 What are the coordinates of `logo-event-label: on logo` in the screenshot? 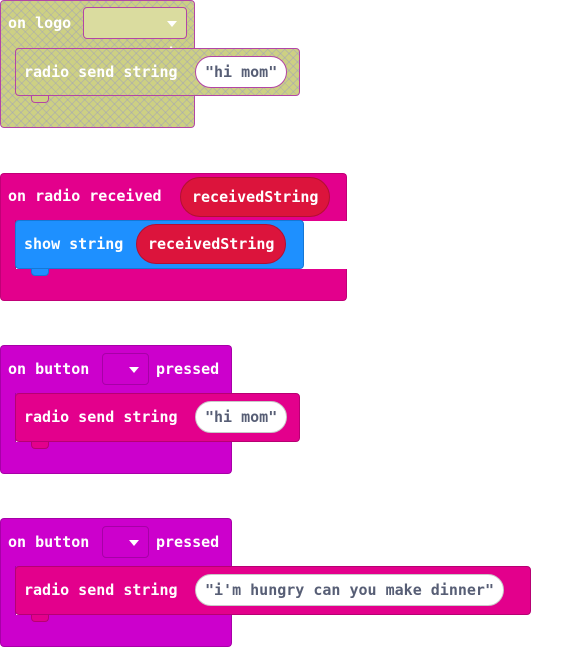 It's located at (40, 23).